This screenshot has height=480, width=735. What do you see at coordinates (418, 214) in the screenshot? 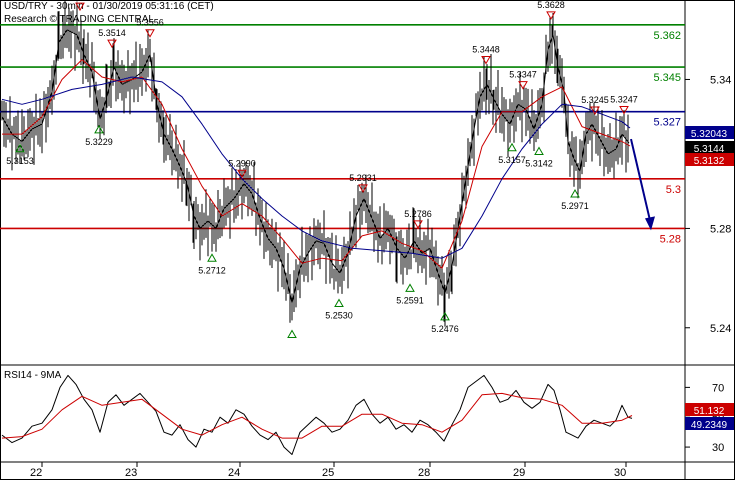
I see `swing-high-label: 5.2786` at bounding box center [418, 214].